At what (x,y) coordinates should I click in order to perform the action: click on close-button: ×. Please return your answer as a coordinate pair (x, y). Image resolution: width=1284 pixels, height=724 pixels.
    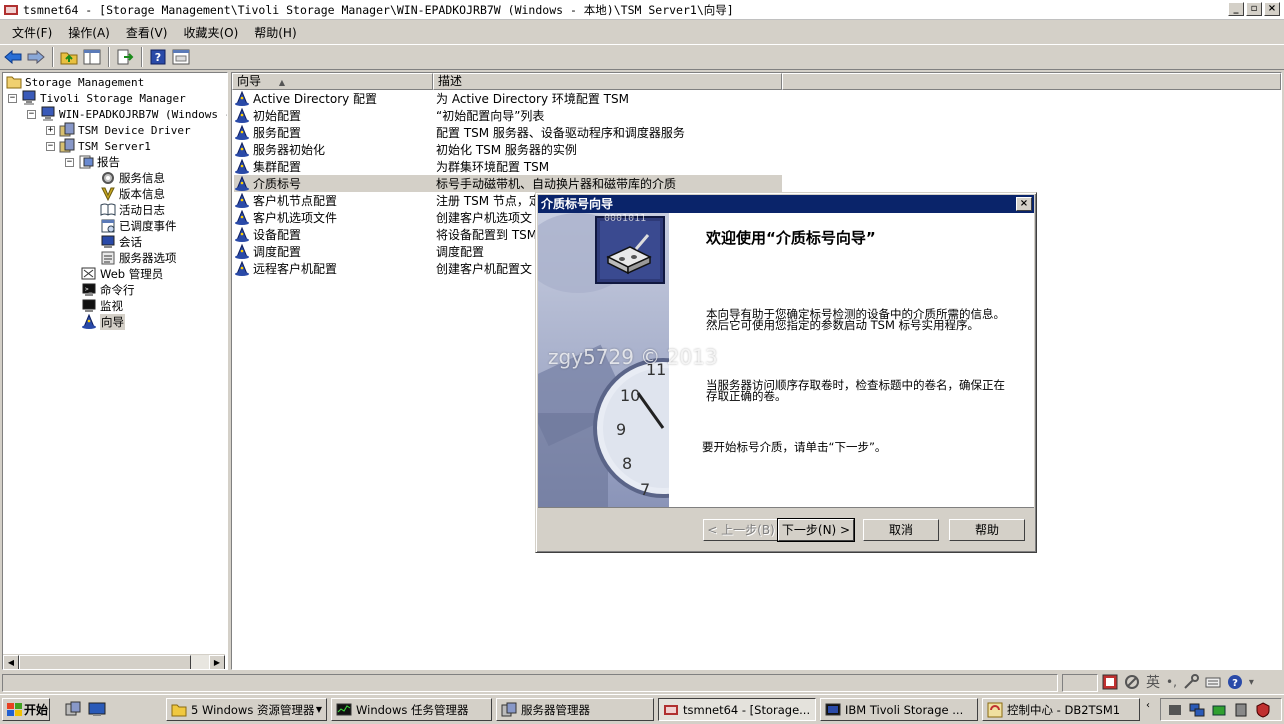
    Looking at the image, I should click on (1272, 9).